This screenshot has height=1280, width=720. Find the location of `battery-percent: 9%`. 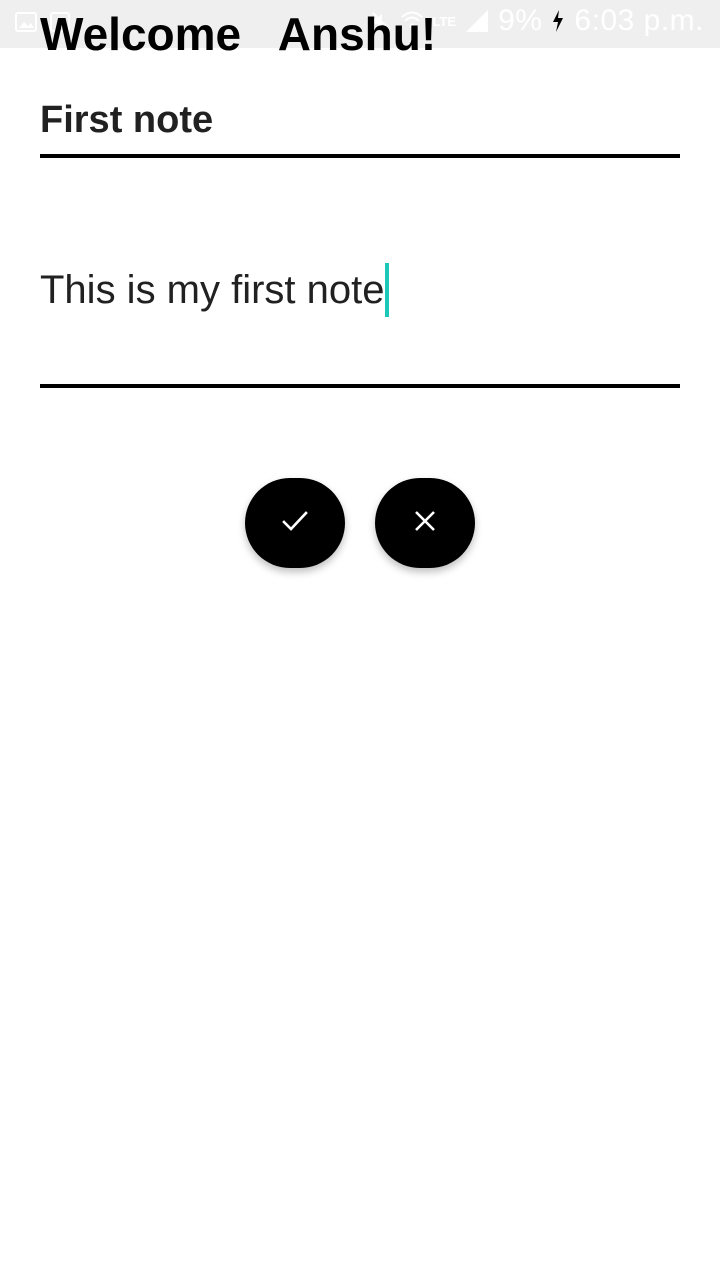

battery-percent: 9% is located at coordinates (520, 20).